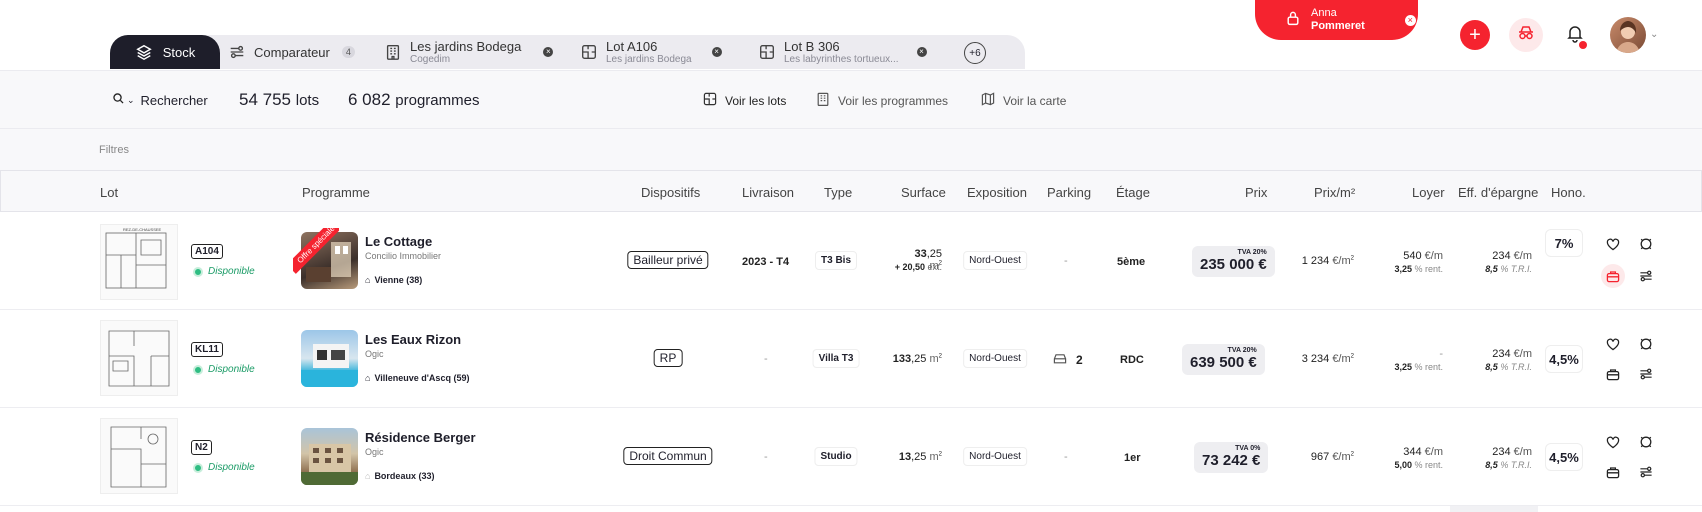  Describe the element at coordinates (1131, 262) in the screenshot. I see `etage-value: 5ème` at that location.